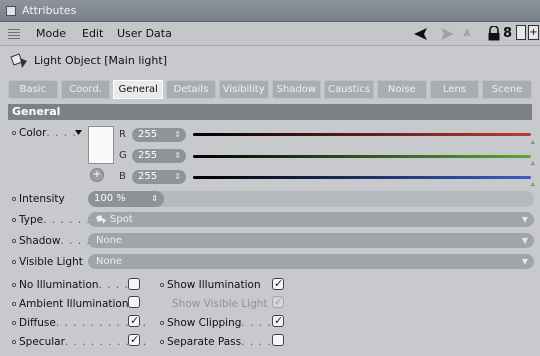  Describe the element at coordinates (278, 320) in the screenshot. I see `show-clipping-checkbox` at that location.